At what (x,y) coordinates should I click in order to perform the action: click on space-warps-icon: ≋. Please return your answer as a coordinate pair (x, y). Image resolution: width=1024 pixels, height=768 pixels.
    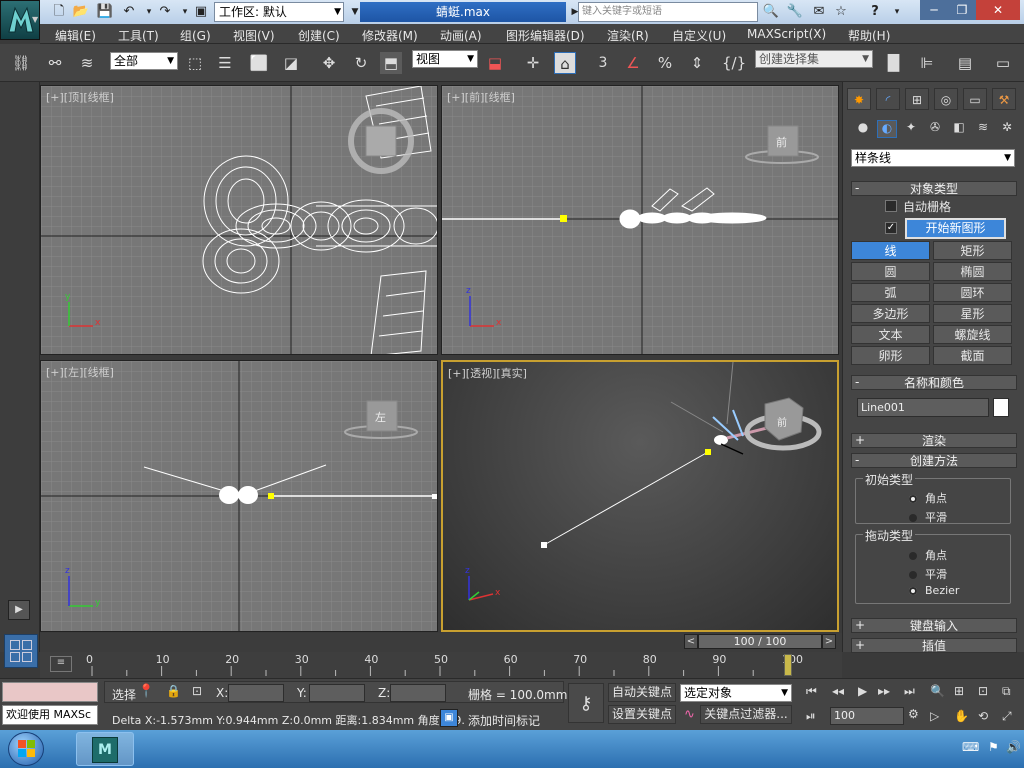
    Looking at the image, I should click on (983, 127).